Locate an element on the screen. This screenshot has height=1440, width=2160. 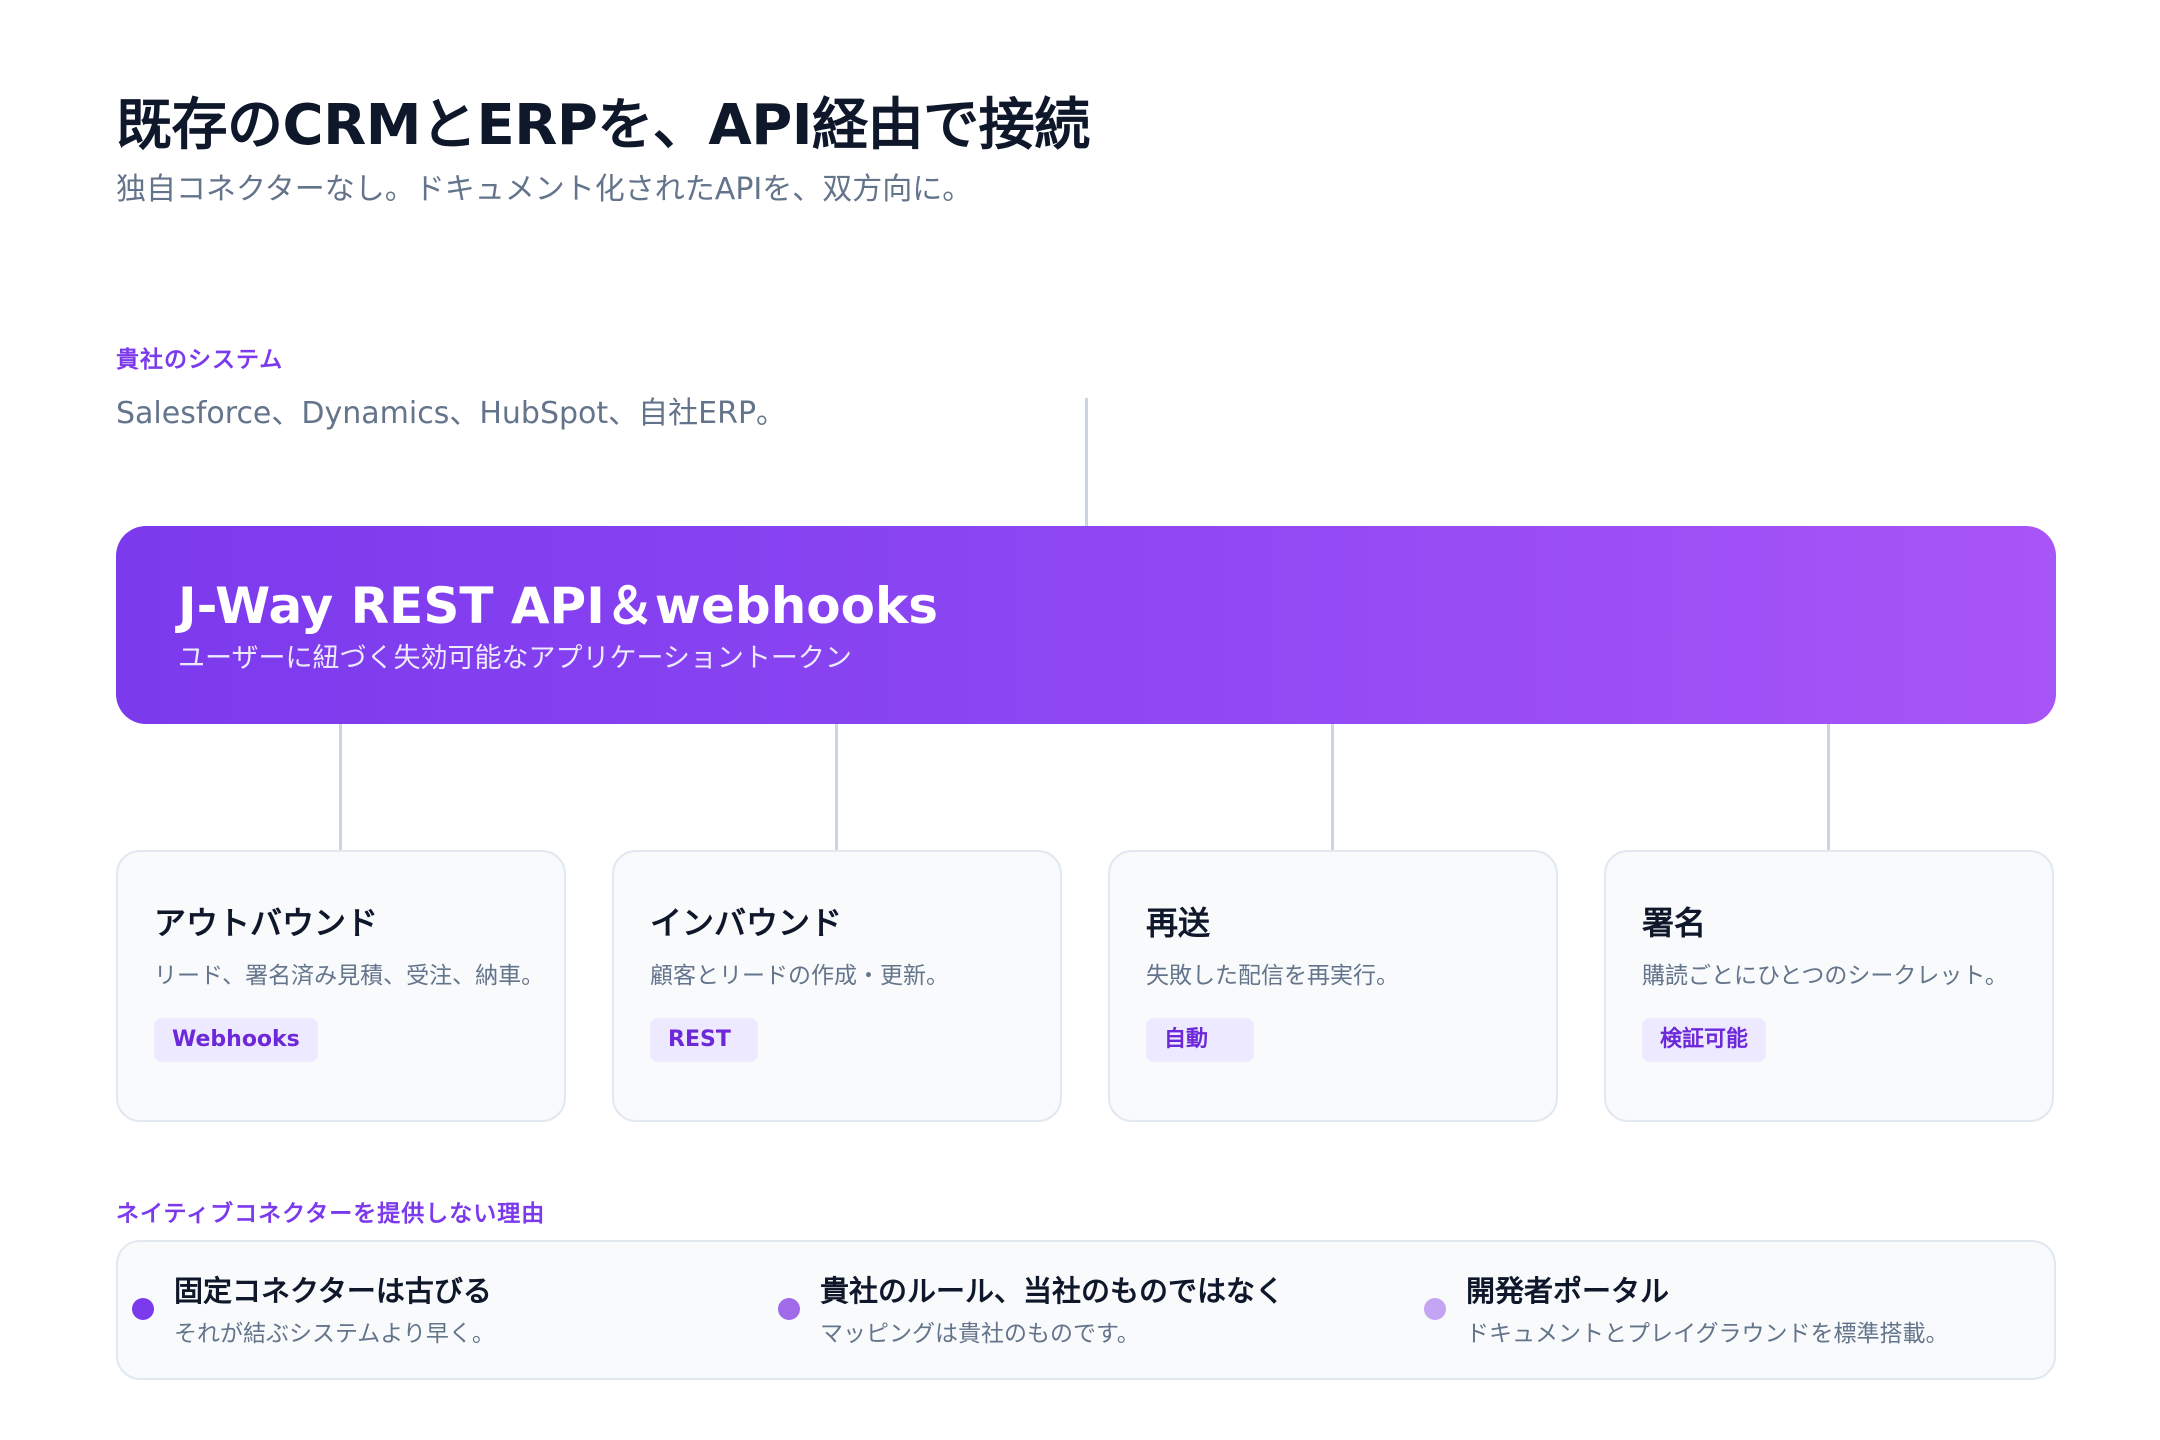
card-tag: REST is located at coordinates (704, 1040).